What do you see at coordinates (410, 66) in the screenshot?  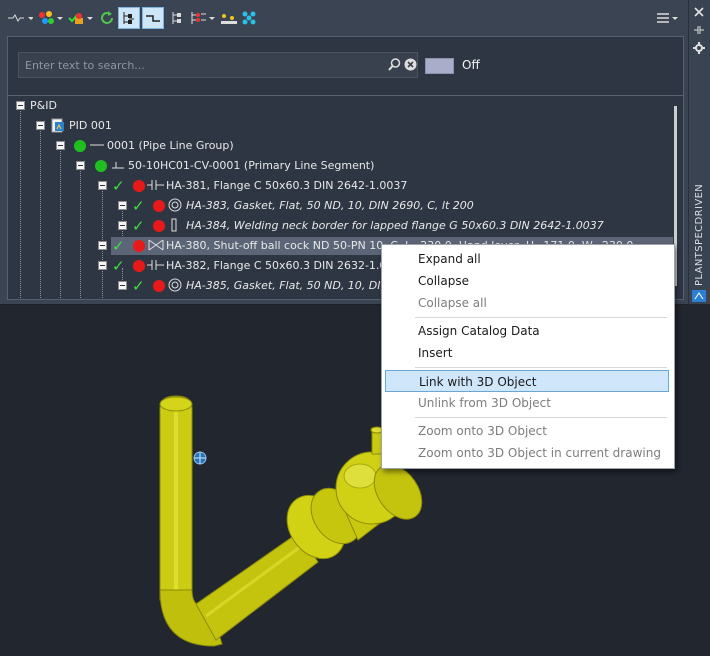 I see `clear-icon` at bounding box center [410, 66].